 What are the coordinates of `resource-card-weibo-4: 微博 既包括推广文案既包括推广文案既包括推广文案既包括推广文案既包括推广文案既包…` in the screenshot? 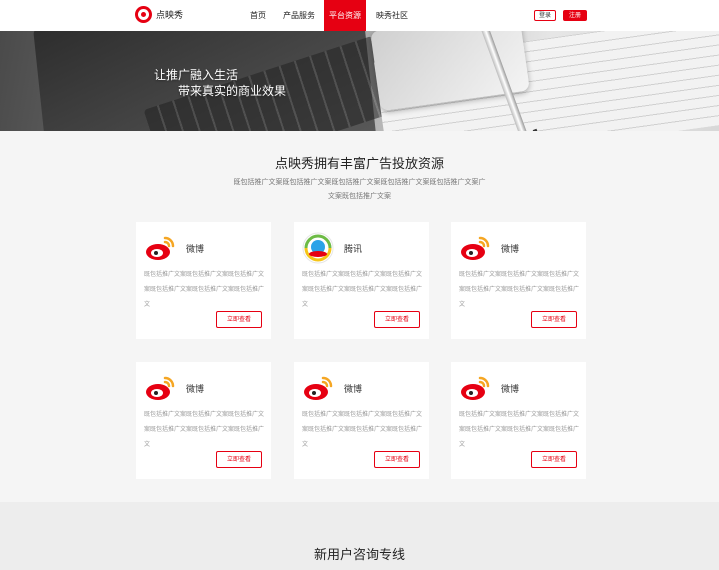 It's located at (361, 420).